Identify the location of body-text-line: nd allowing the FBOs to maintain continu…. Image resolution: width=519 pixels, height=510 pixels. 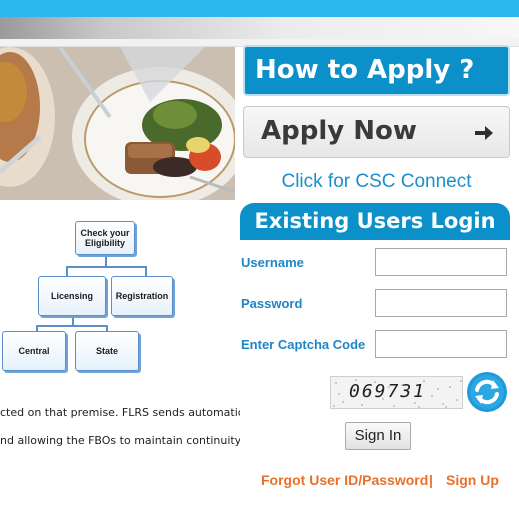
(120, 440).